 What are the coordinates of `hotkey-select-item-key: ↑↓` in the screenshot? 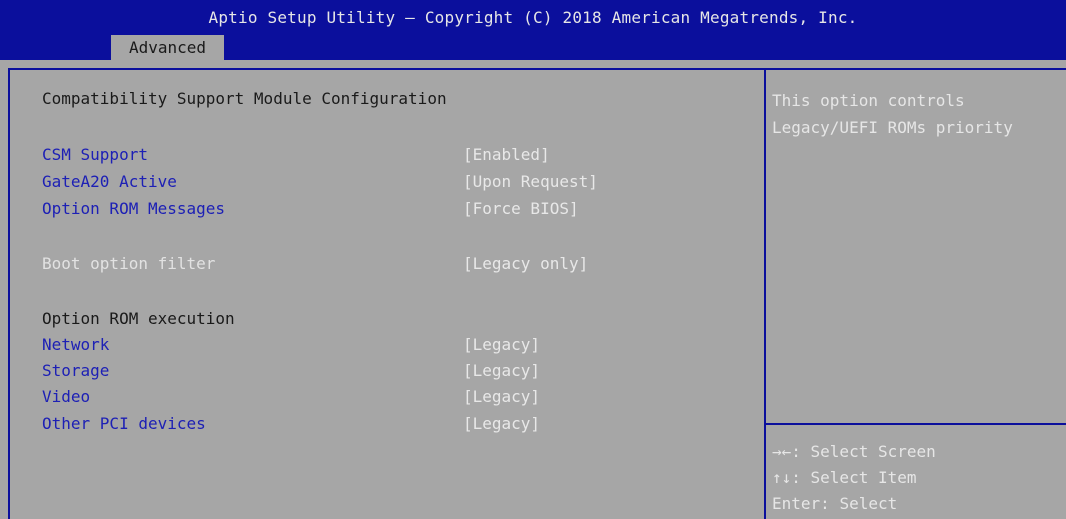 It's located at (782, 477).